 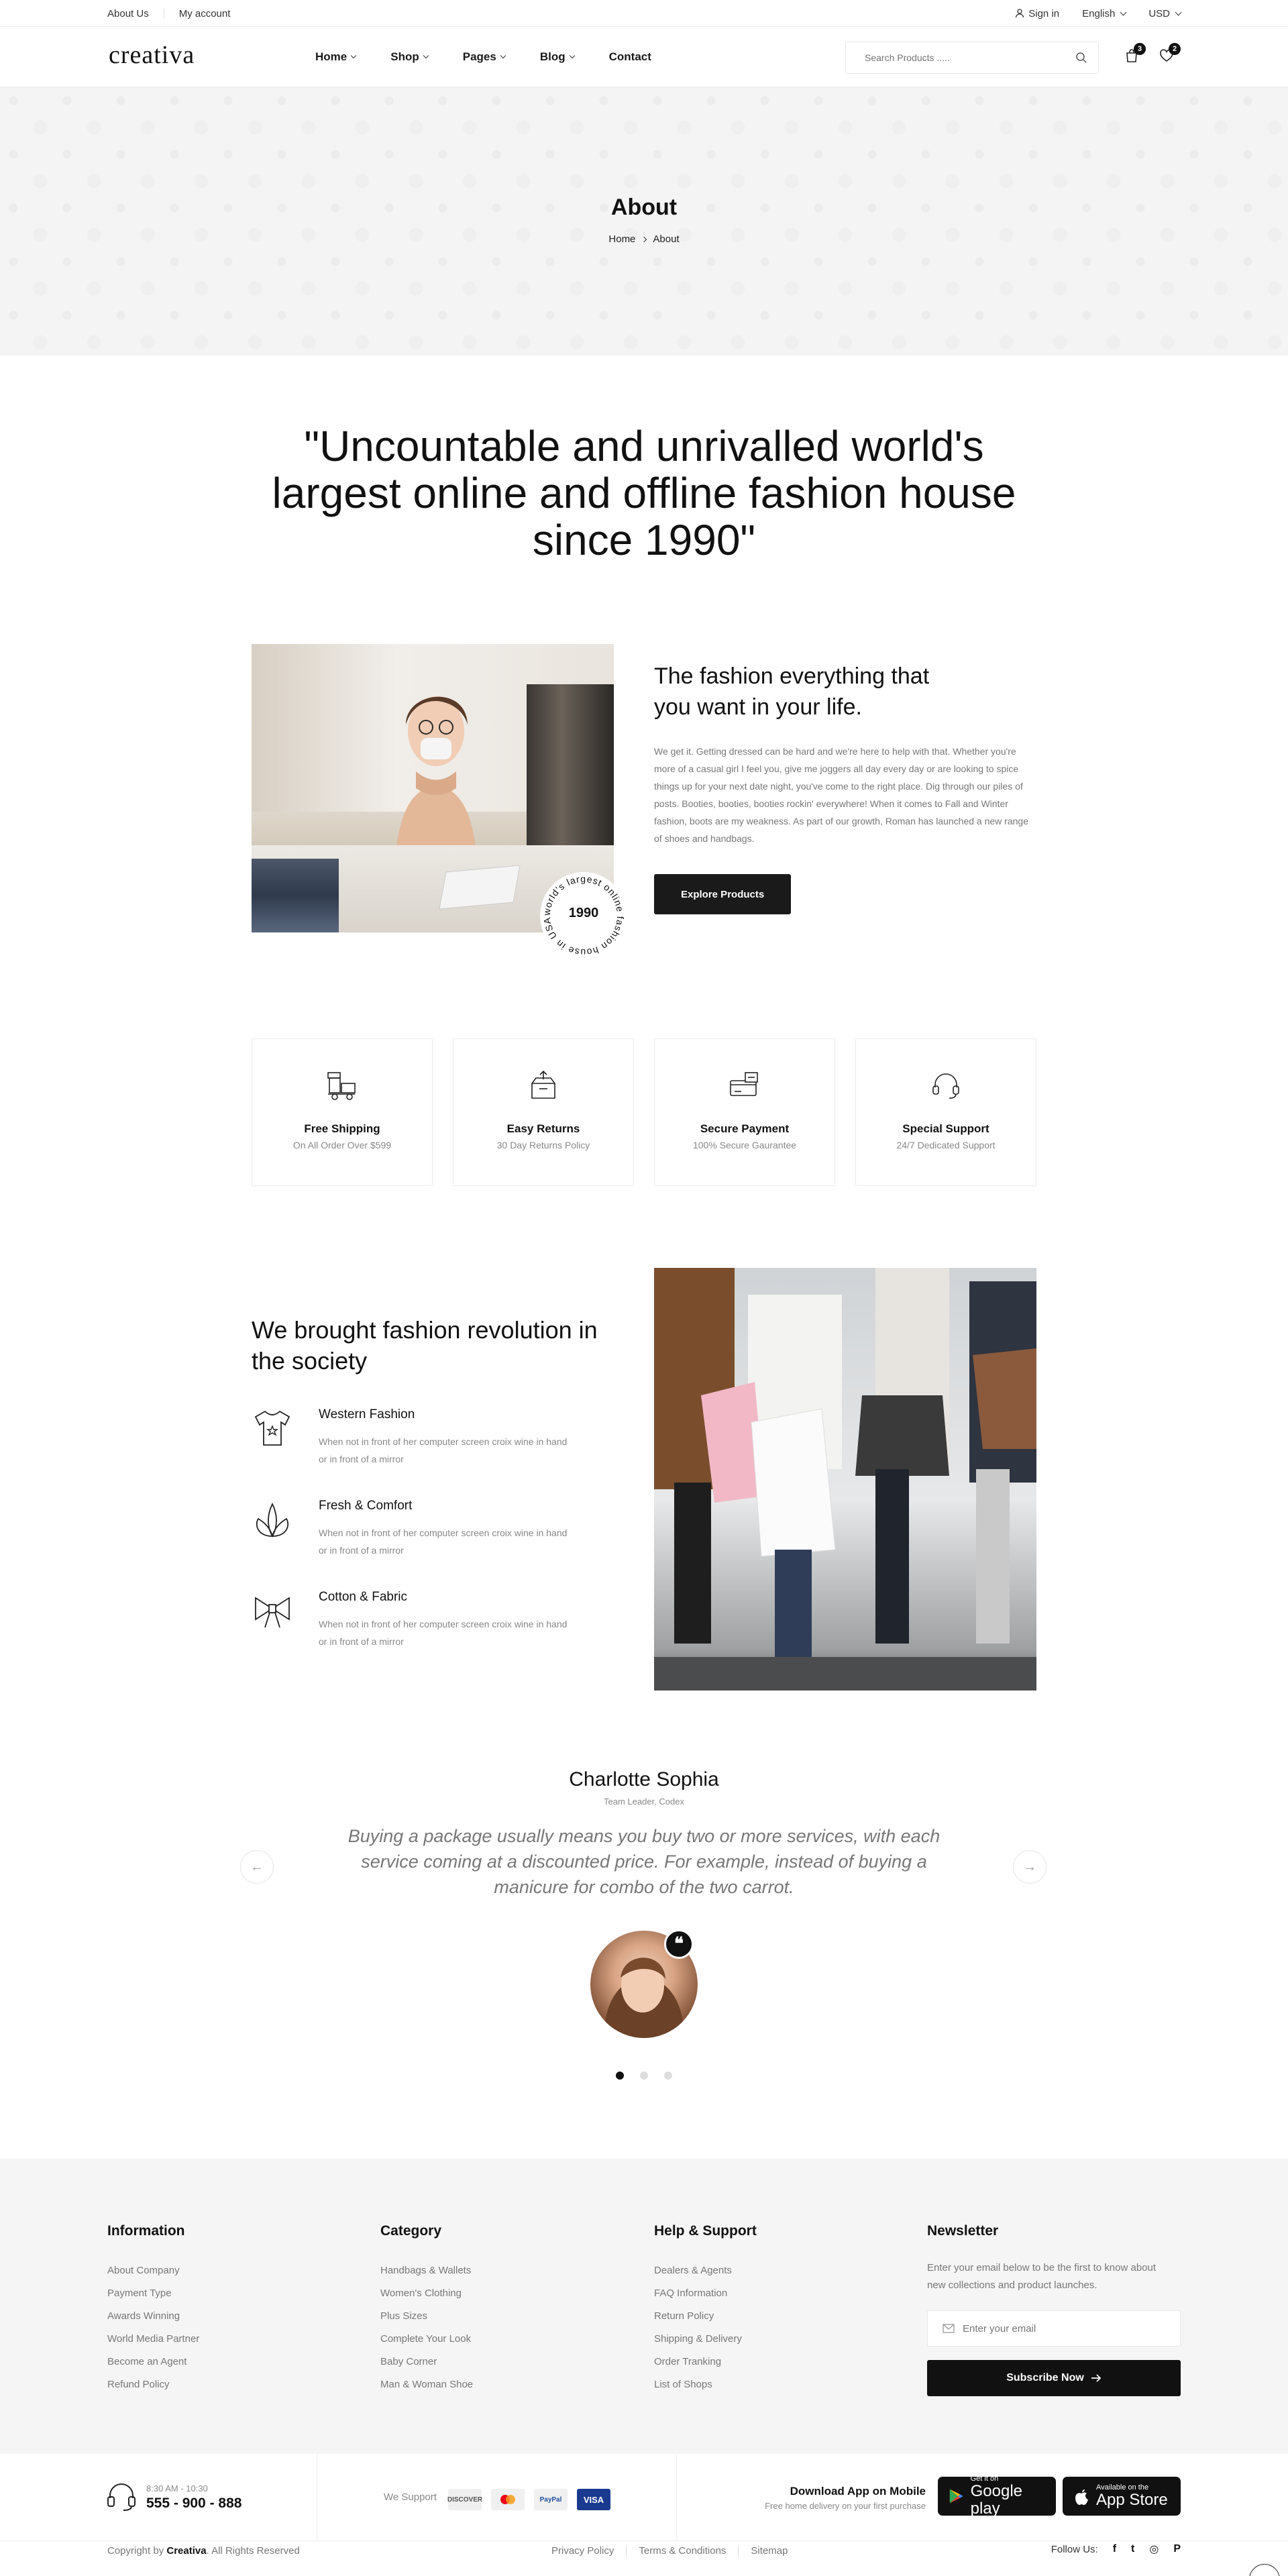 What do you see at coordinates (186, 2551) in the screenshot?
I see `copyright-brand: Creativa` at bounding box center [186, 2551].